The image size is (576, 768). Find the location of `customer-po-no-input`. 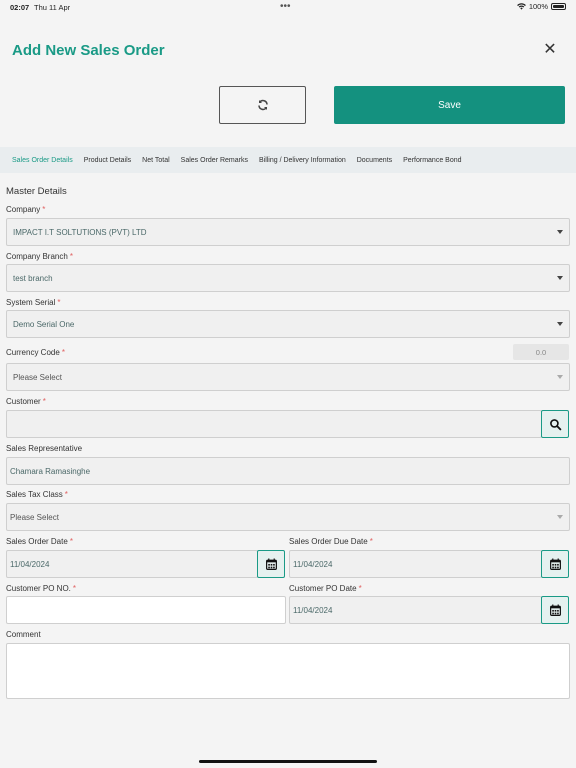

customer-po-no-input is located at coordinates (146, 610).